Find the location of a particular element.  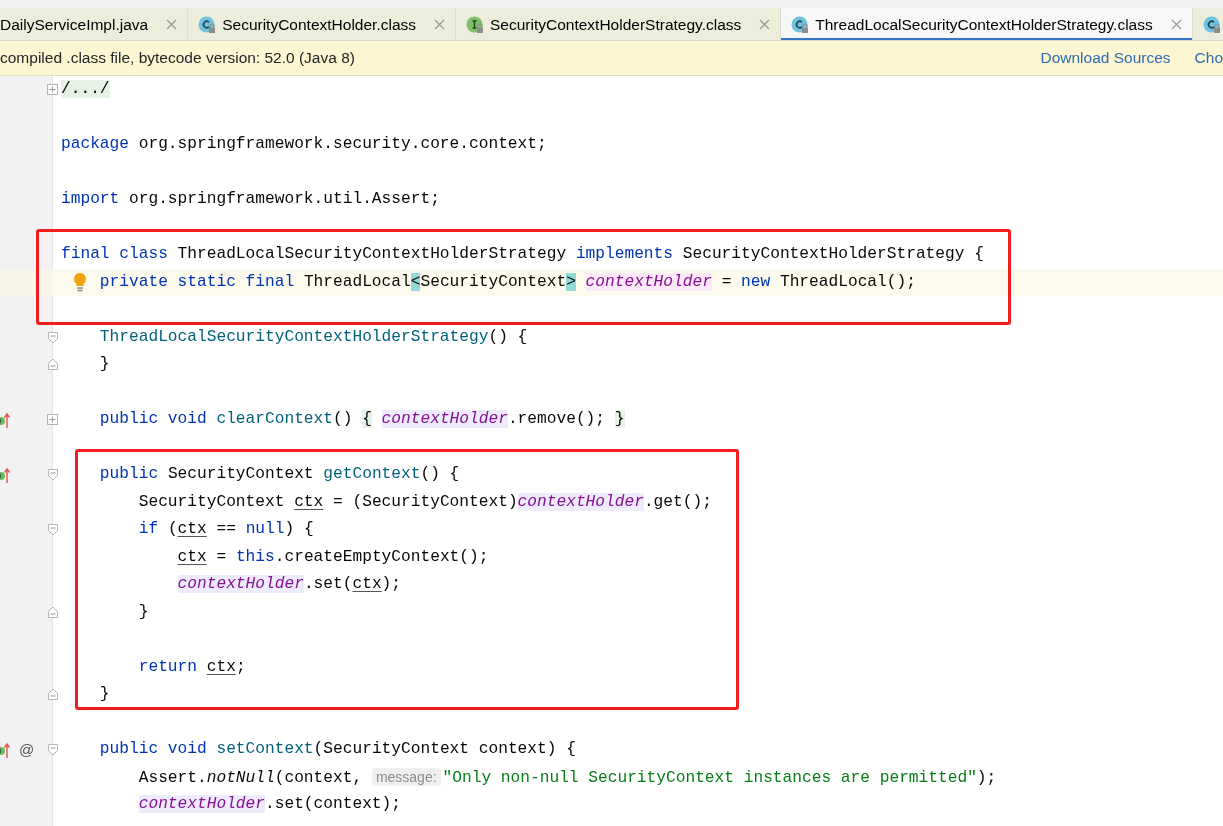

code-line: ThreadLocalSecurityContextHolderStrategy() { is located at coordinates (313, 337).